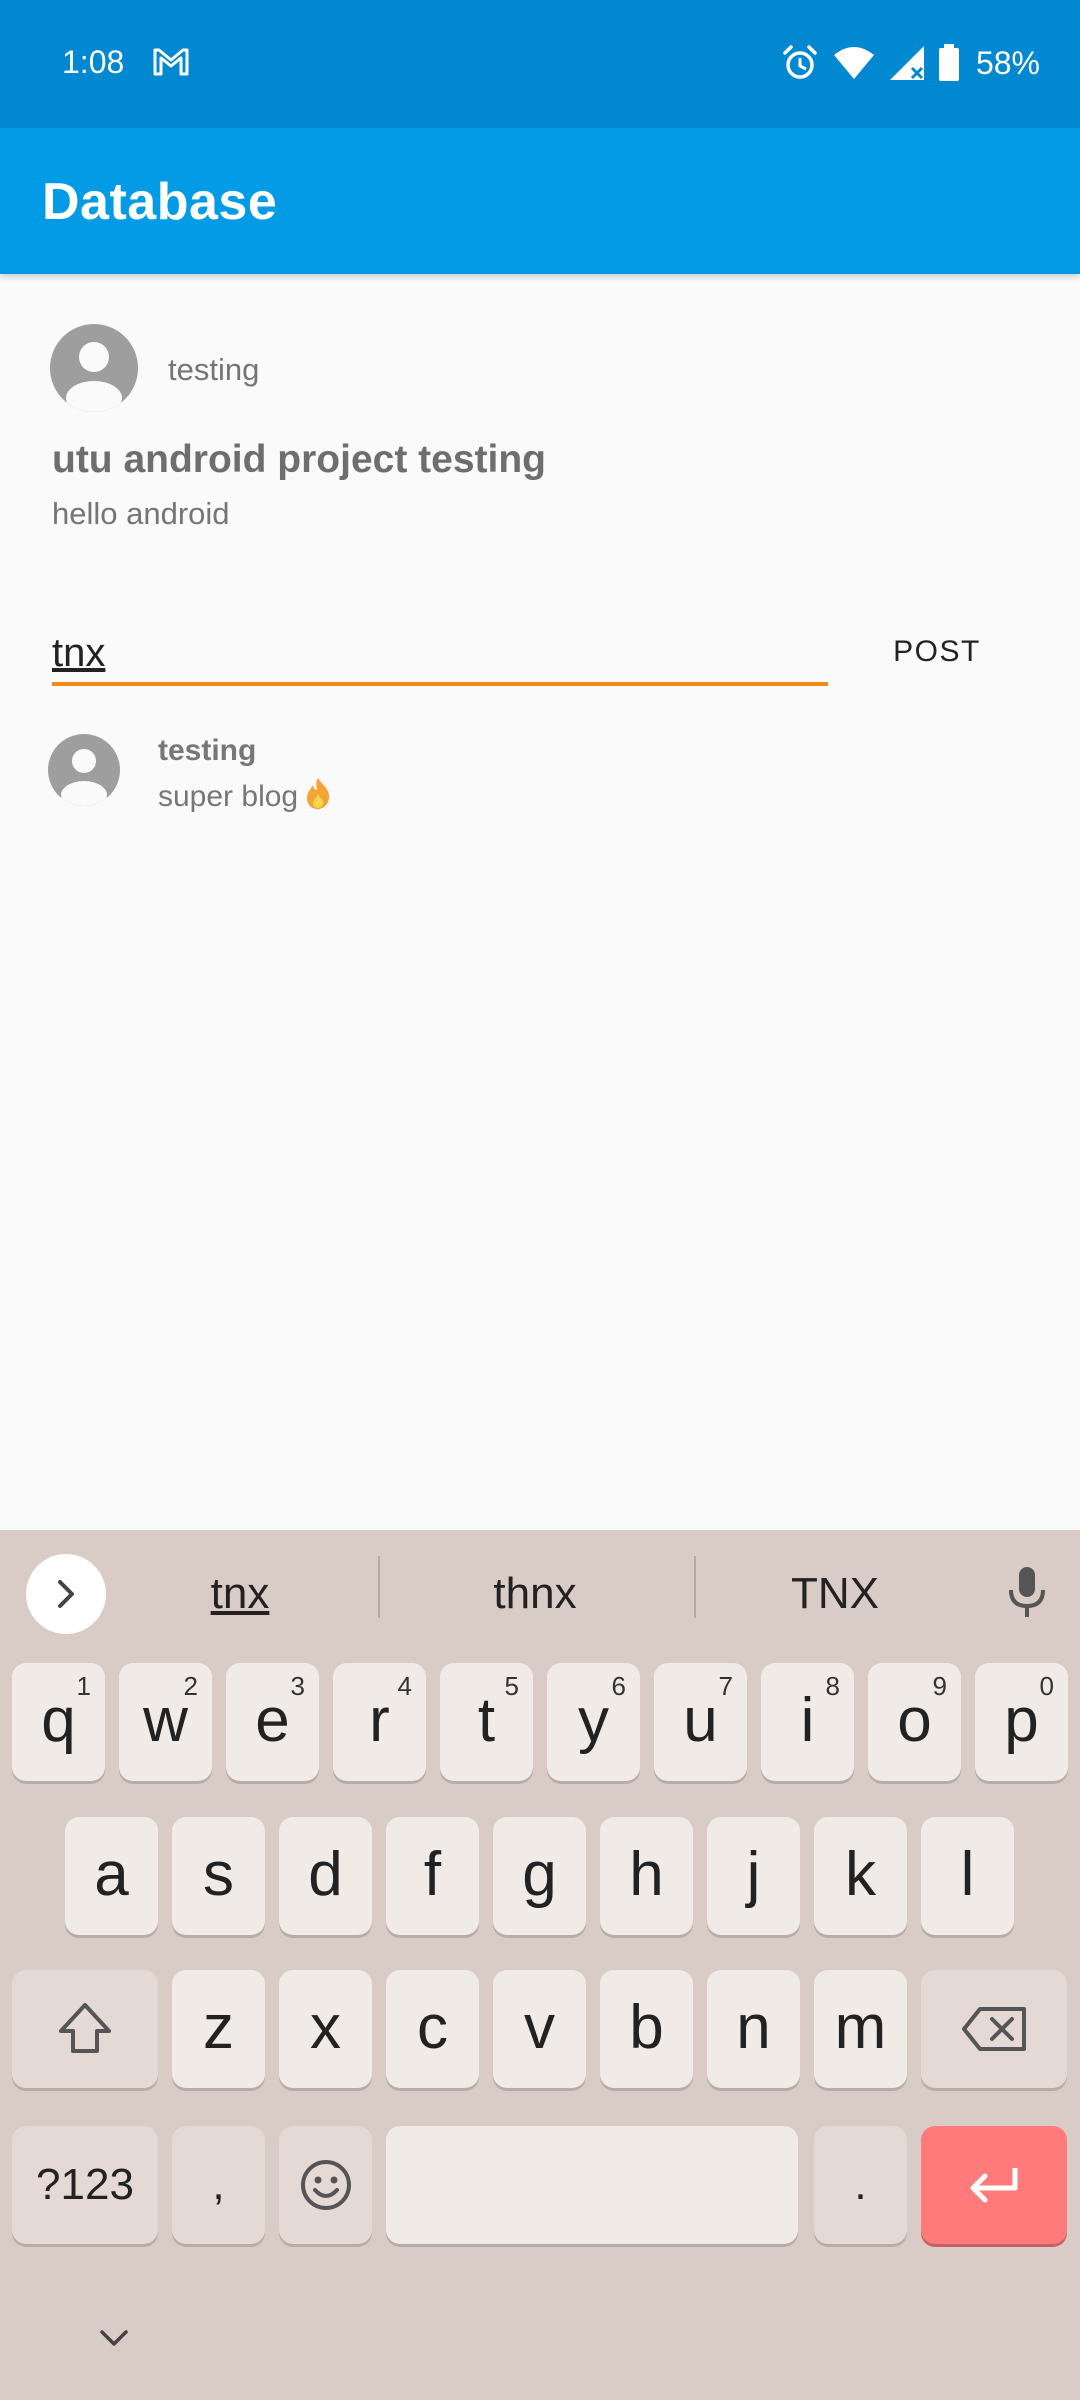 The width and height of the screenshot is (1080, 2400). What do you see at coordinates (753, 2029) in the screenshot?
I see `key-n: n` at bounding box center [753, 2029].